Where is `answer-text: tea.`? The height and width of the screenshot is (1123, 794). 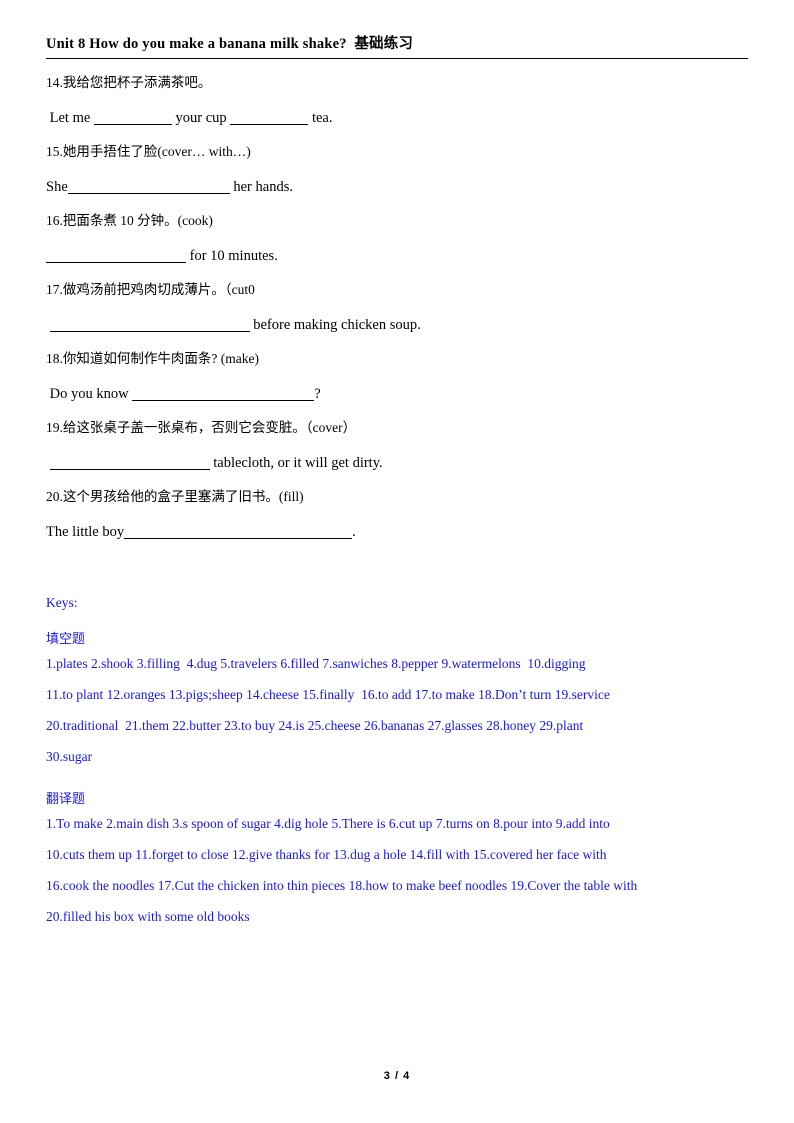
answer-text: tea. is located at coordinates (320, 118).